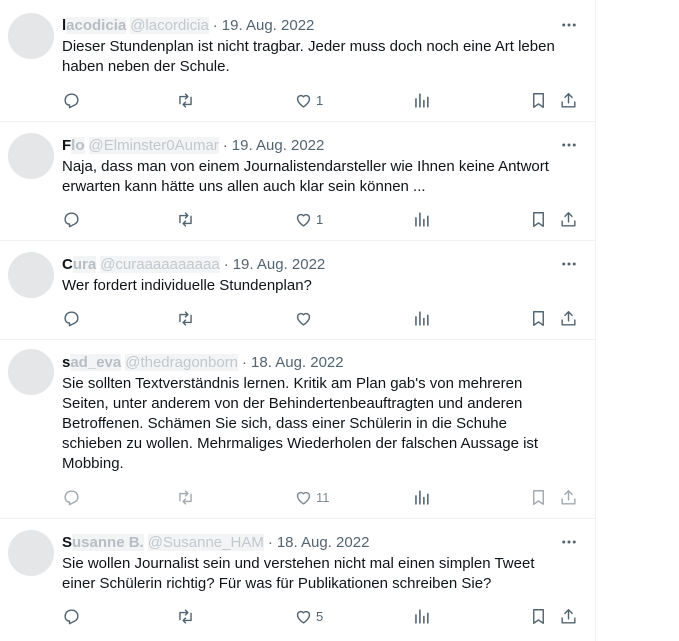 This screenshot has width=679, height=641. What do you see at coordinates (67, 264) in the screenshot?
I see `author-name: C` at bounding box center [67, 264].